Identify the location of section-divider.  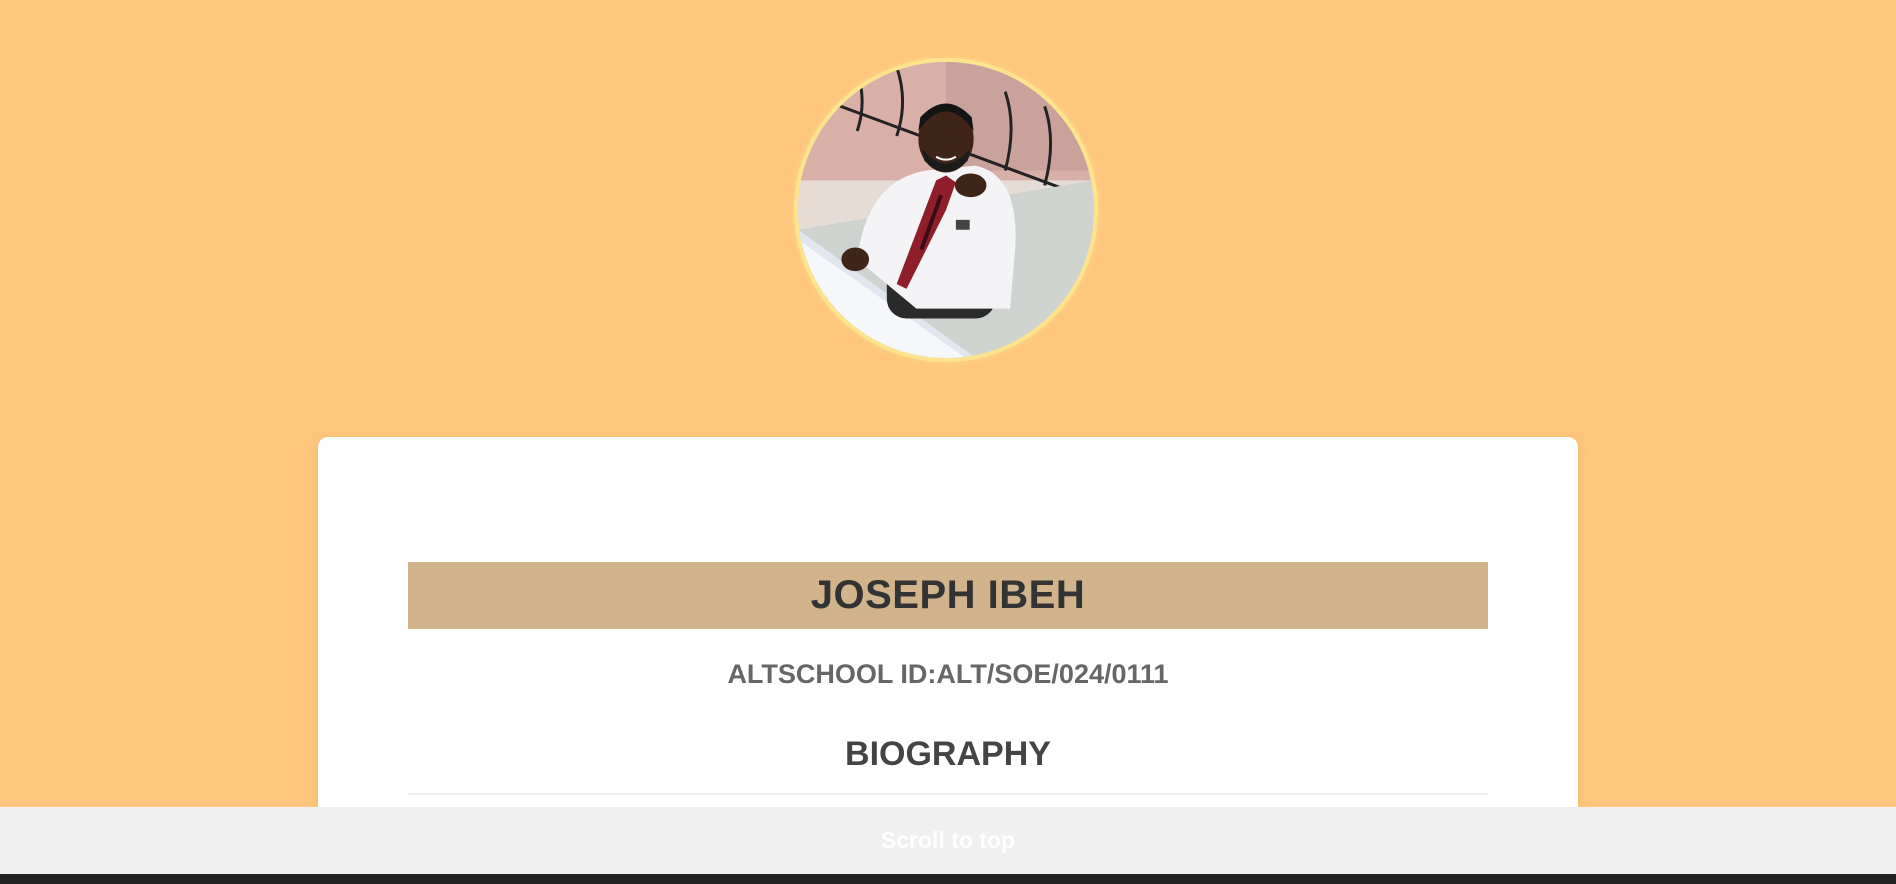
(948, 794).